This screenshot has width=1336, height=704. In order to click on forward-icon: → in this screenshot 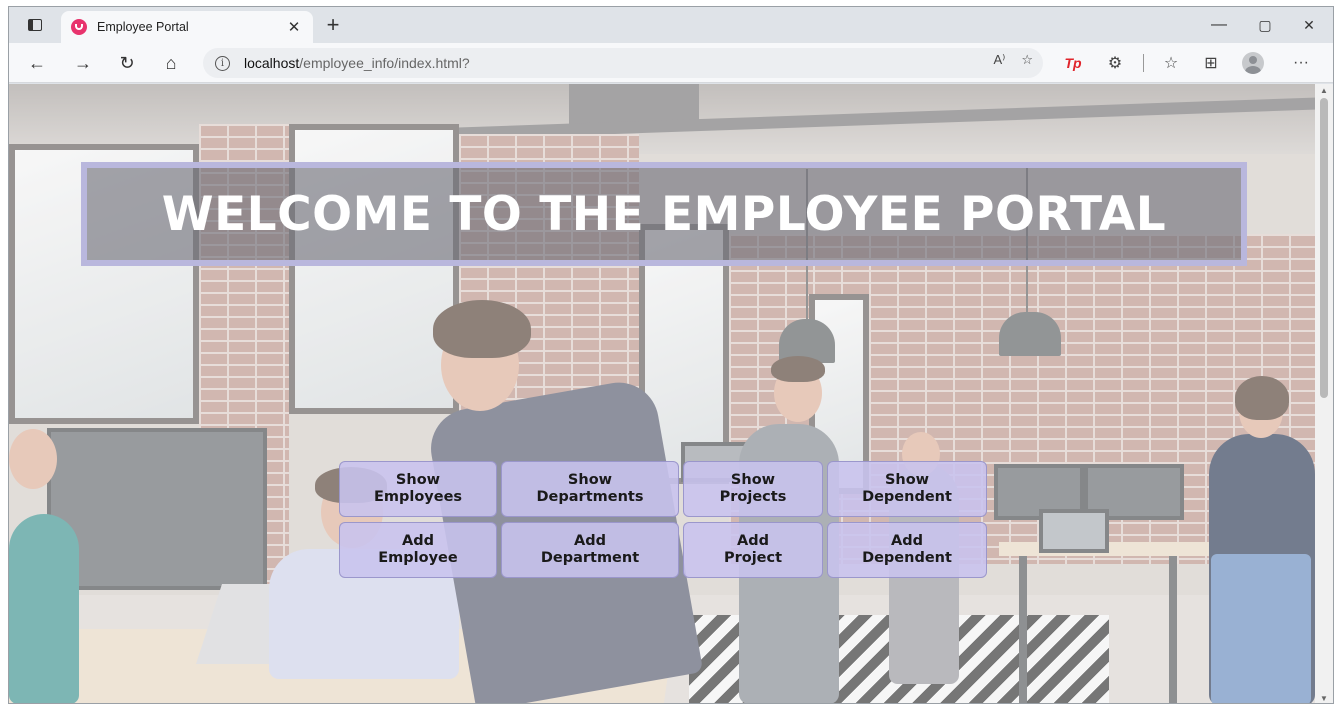, I will do `click(83, 63)`.